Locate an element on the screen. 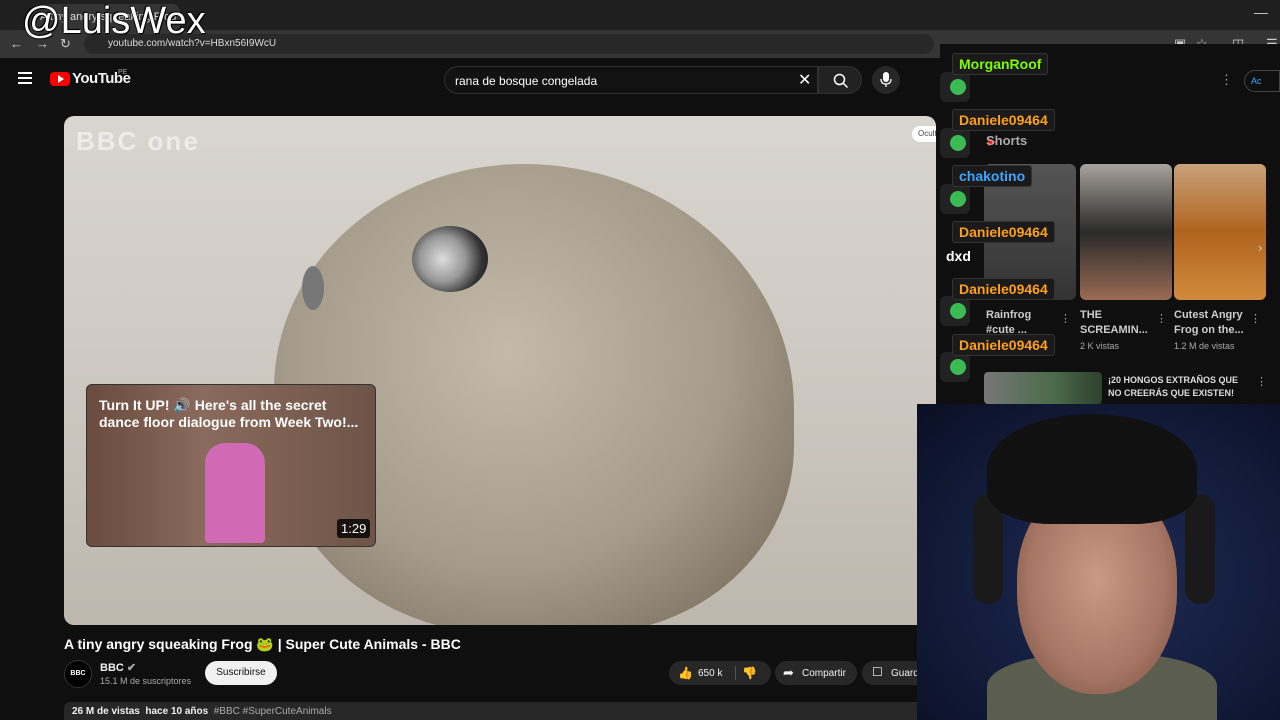 The height and width of the screenshot is (720, 1280). youtube-logo-icon is located at coordinates (60, 79).